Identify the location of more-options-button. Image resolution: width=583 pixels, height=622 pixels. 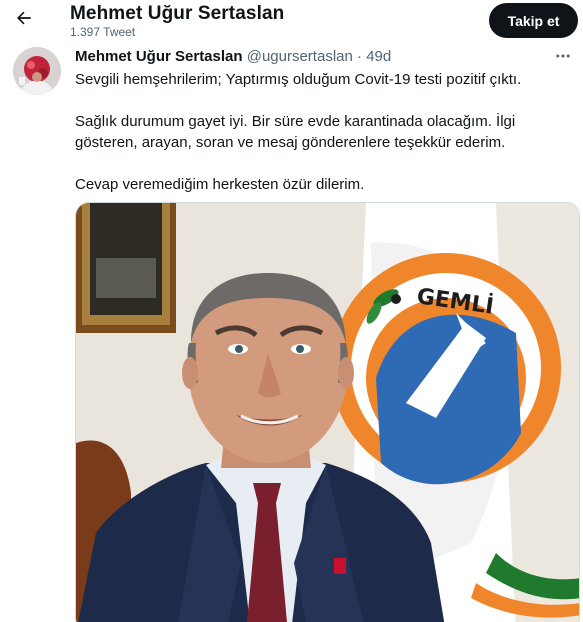
(563, 58).